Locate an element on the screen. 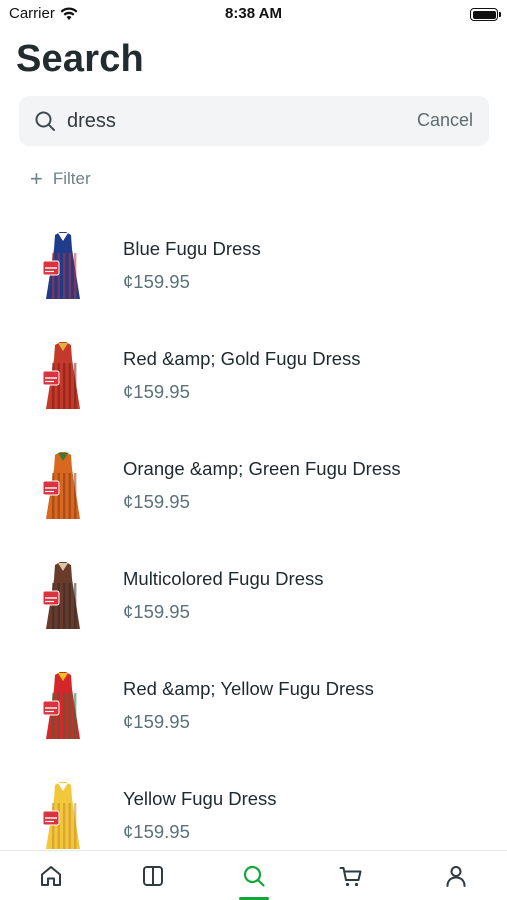 Image resolution: width=507 pixels, height=900 pixels. user-icon is located at coordinates (456, 876).